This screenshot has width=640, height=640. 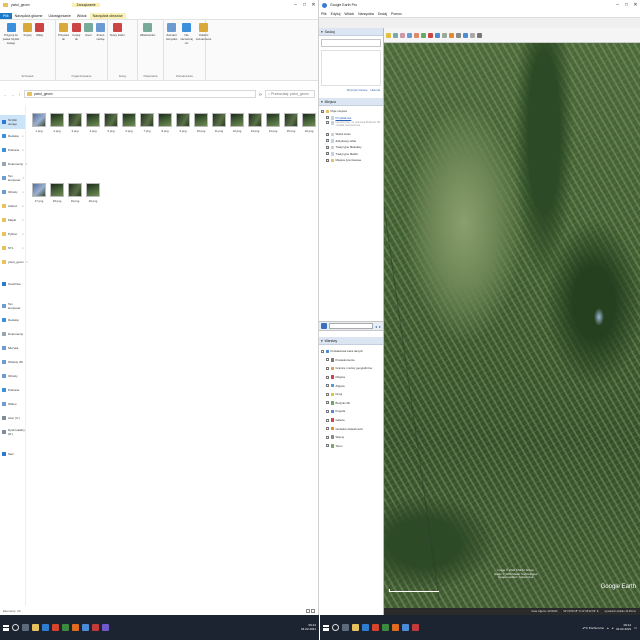 What do you see at coordinates (352, 394) in the screenshot?
I see `layer-item: Drogi` at bounding box center [352, 394].